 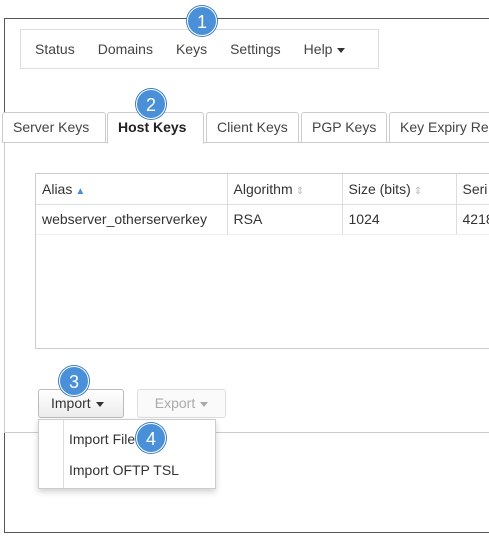 I want to click on menu-item-import-oftp-tsl: Import OFTP TSL, so click(x=124, y=470).